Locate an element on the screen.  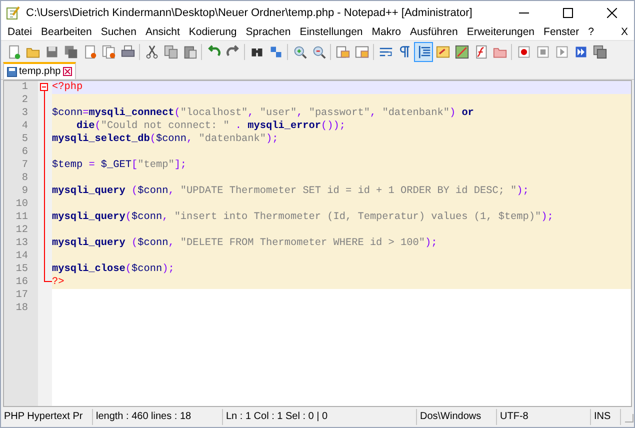
menu-item: Ausführen is located at coordinates (433, 32).